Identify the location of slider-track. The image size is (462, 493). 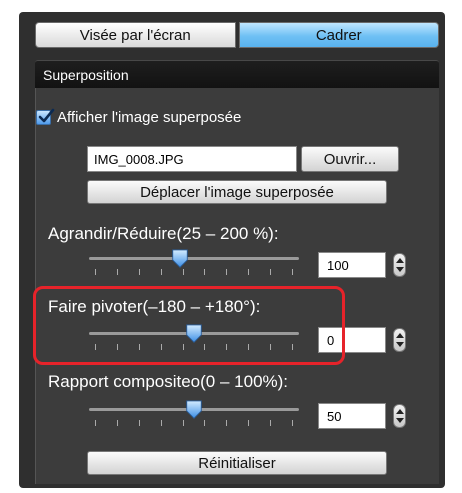
(194, 258).